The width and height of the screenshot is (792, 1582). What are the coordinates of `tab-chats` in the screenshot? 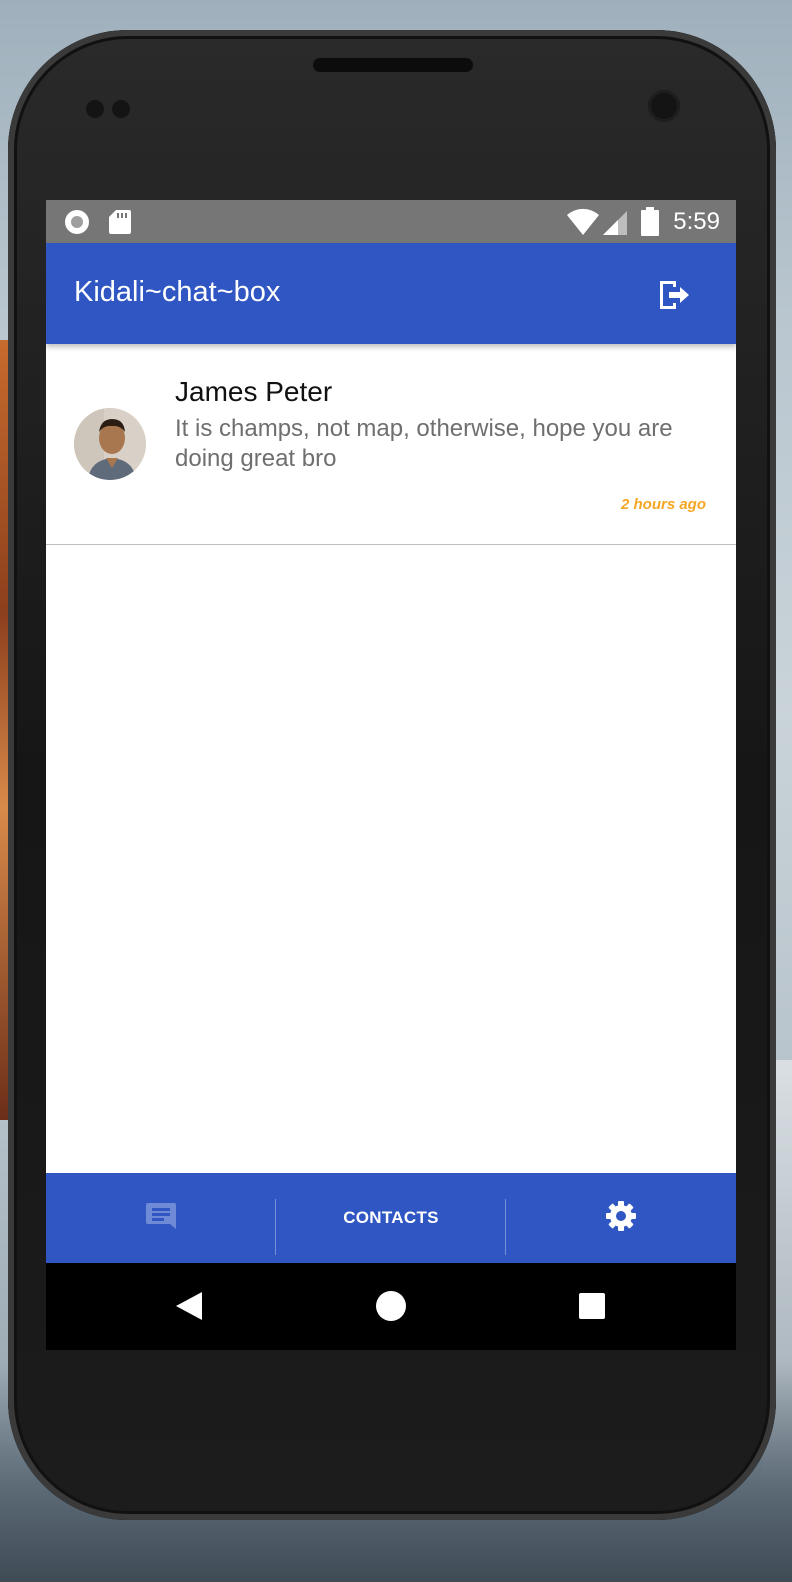 It's located at (161, 1218).